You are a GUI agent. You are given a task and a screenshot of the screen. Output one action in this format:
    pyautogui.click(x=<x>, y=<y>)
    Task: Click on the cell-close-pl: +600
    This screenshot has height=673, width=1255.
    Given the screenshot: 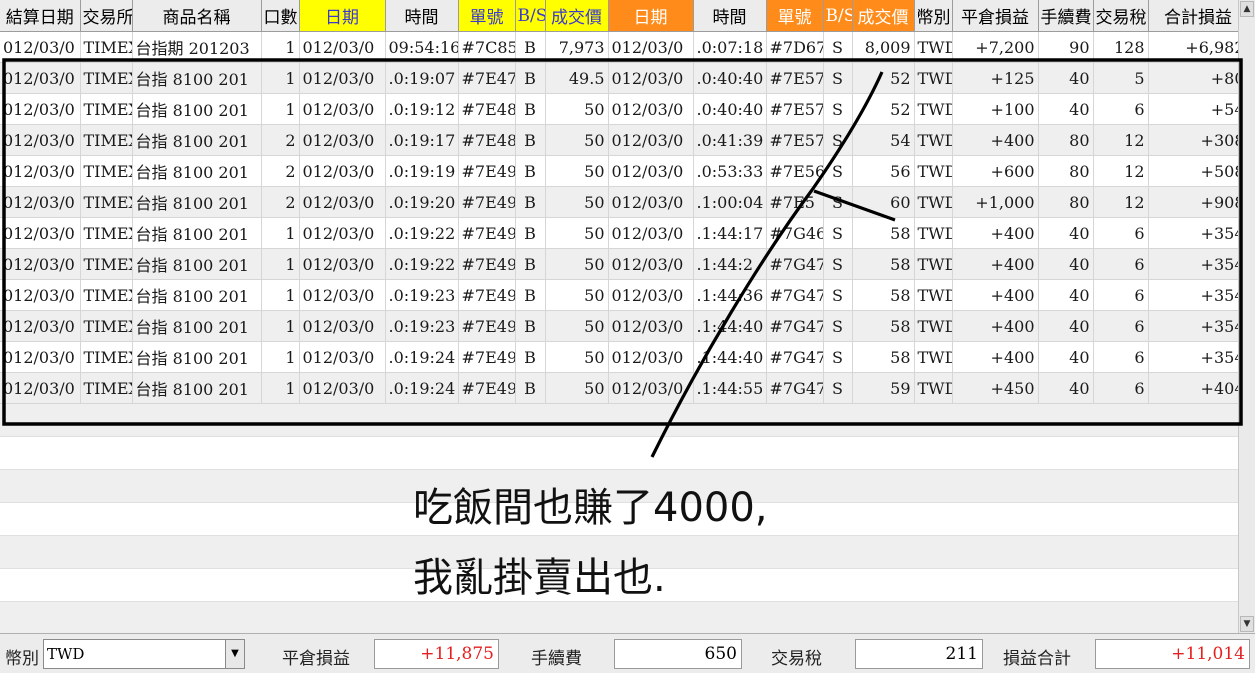 What is the action you would take?
    pyautogui.click(x=995, y=171)
    